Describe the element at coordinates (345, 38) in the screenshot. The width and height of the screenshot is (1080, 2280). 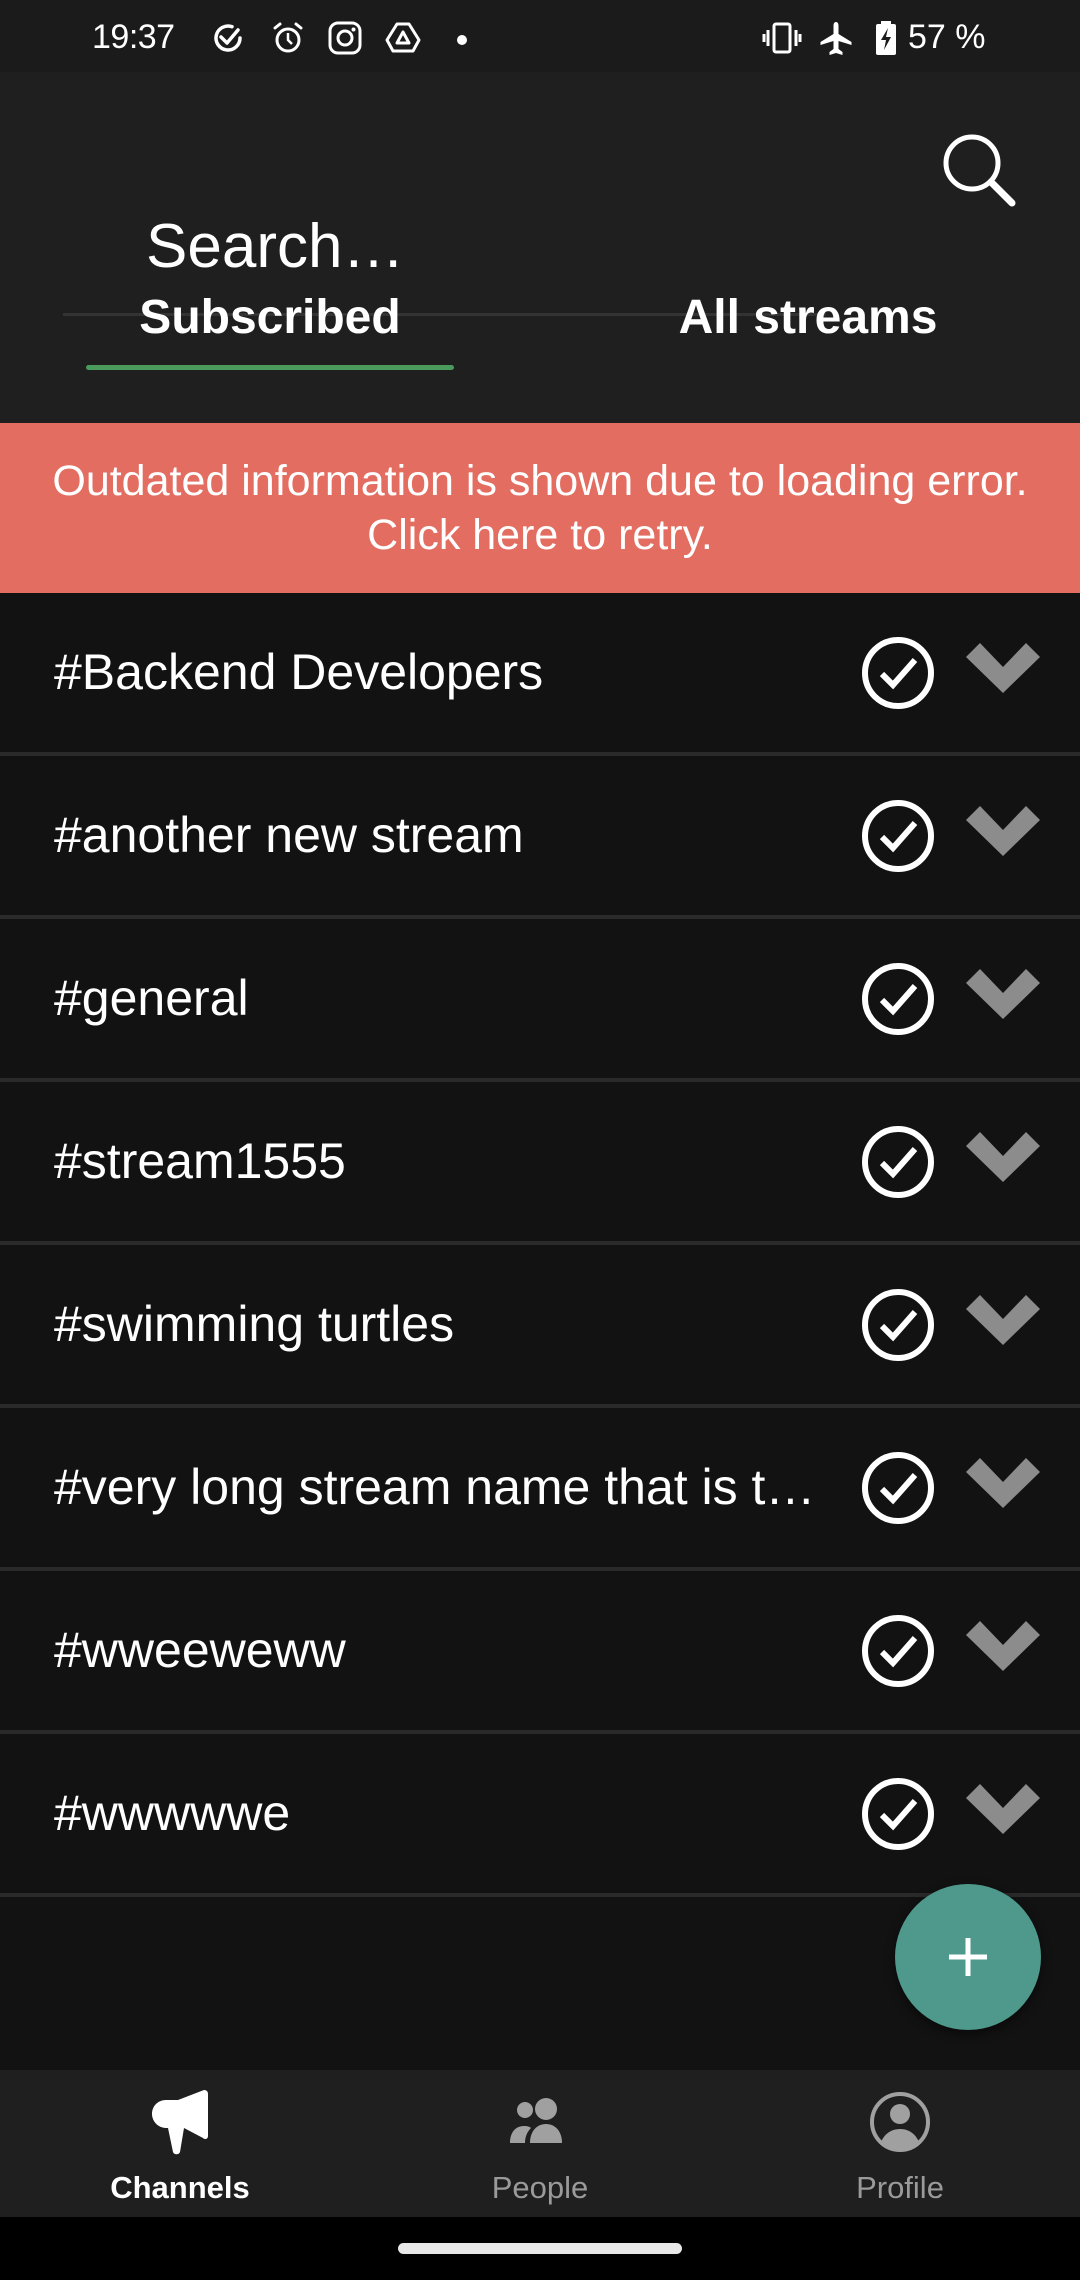
I see `instagram-icon` at that location.